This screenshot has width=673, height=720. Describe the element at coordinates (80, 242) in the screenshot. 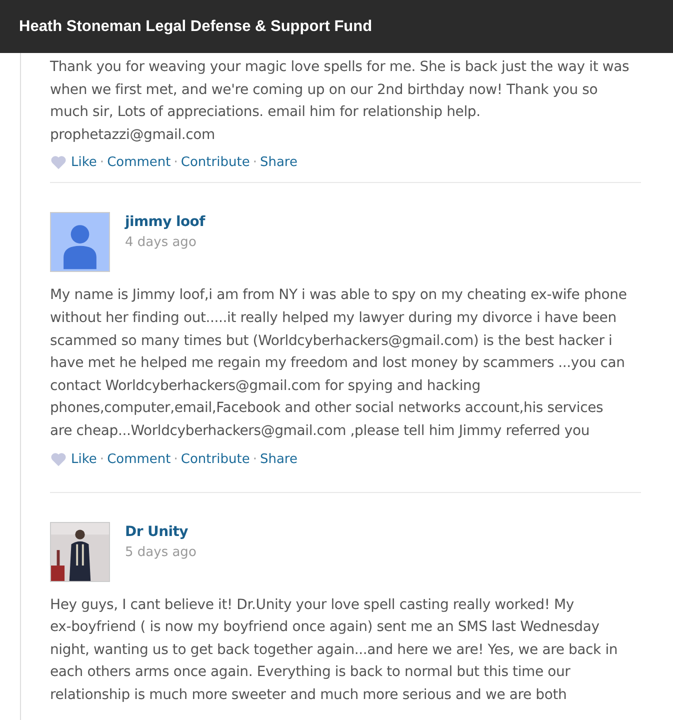

I see `avatar-silhouette-icon` at that location.